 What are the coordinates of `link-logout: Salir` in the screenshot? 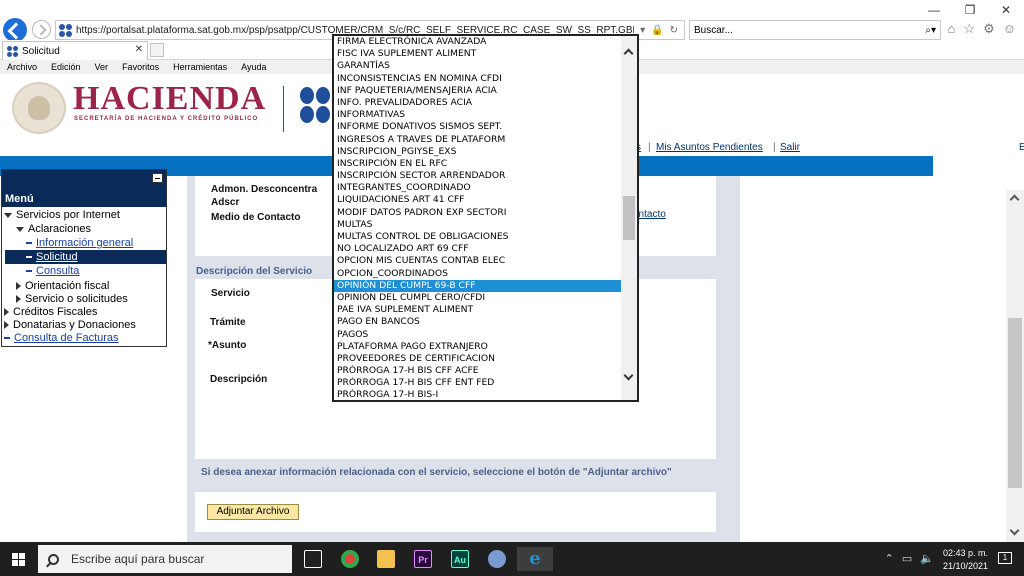 It's located at (790, 147).